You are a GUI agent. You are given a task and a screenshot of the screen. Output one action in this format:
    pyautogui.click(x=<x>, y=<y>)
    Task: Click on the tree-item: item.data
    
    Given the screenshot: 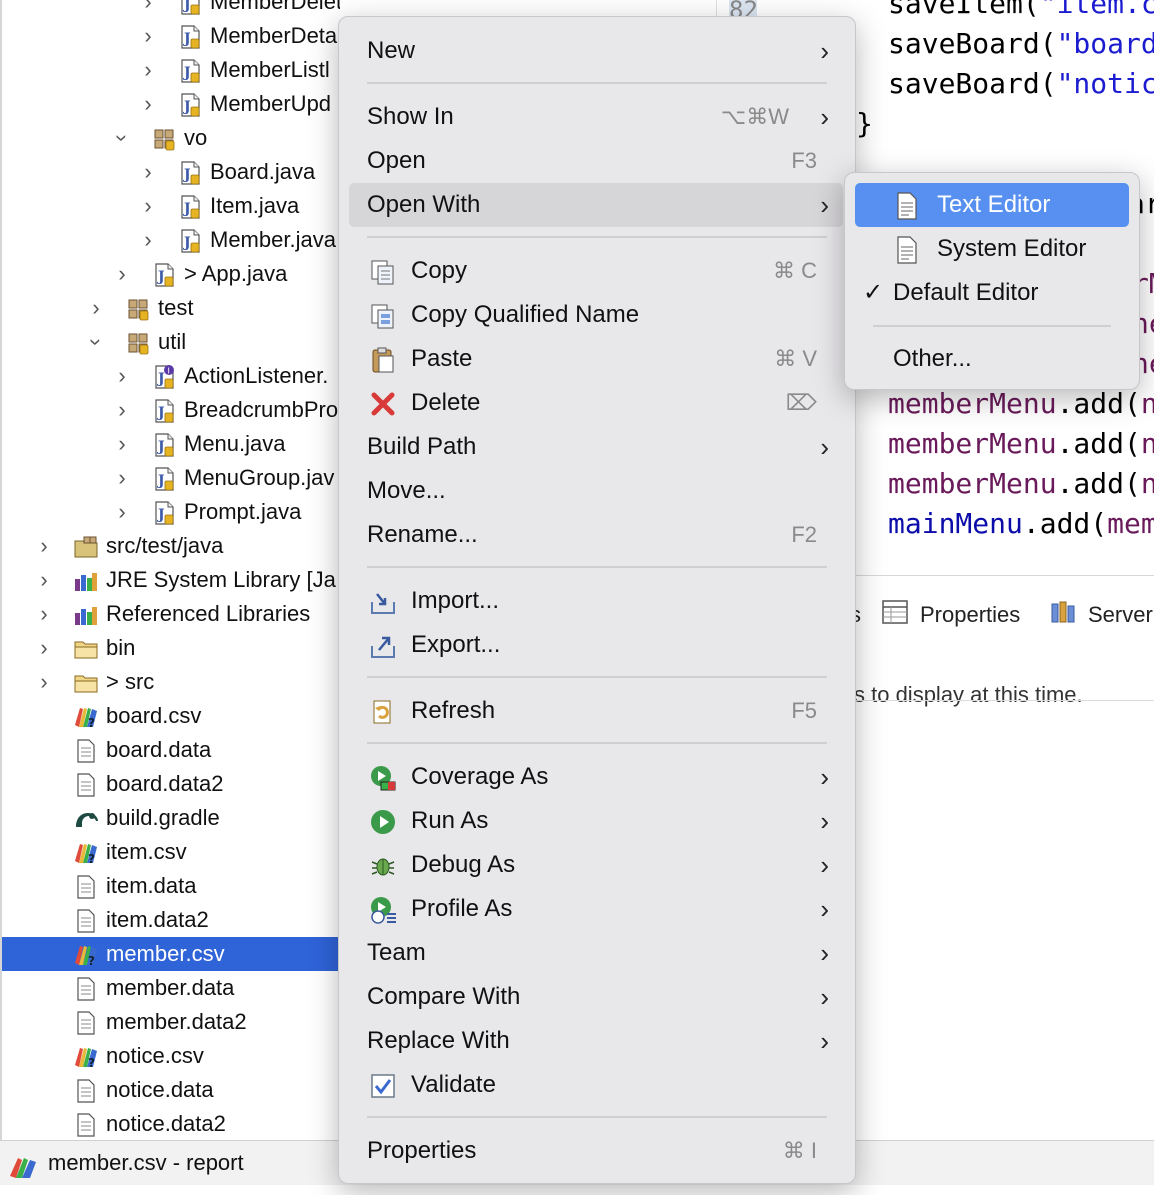 What is the action you would take?
    pyautogui.click(x=171, y=886)
    